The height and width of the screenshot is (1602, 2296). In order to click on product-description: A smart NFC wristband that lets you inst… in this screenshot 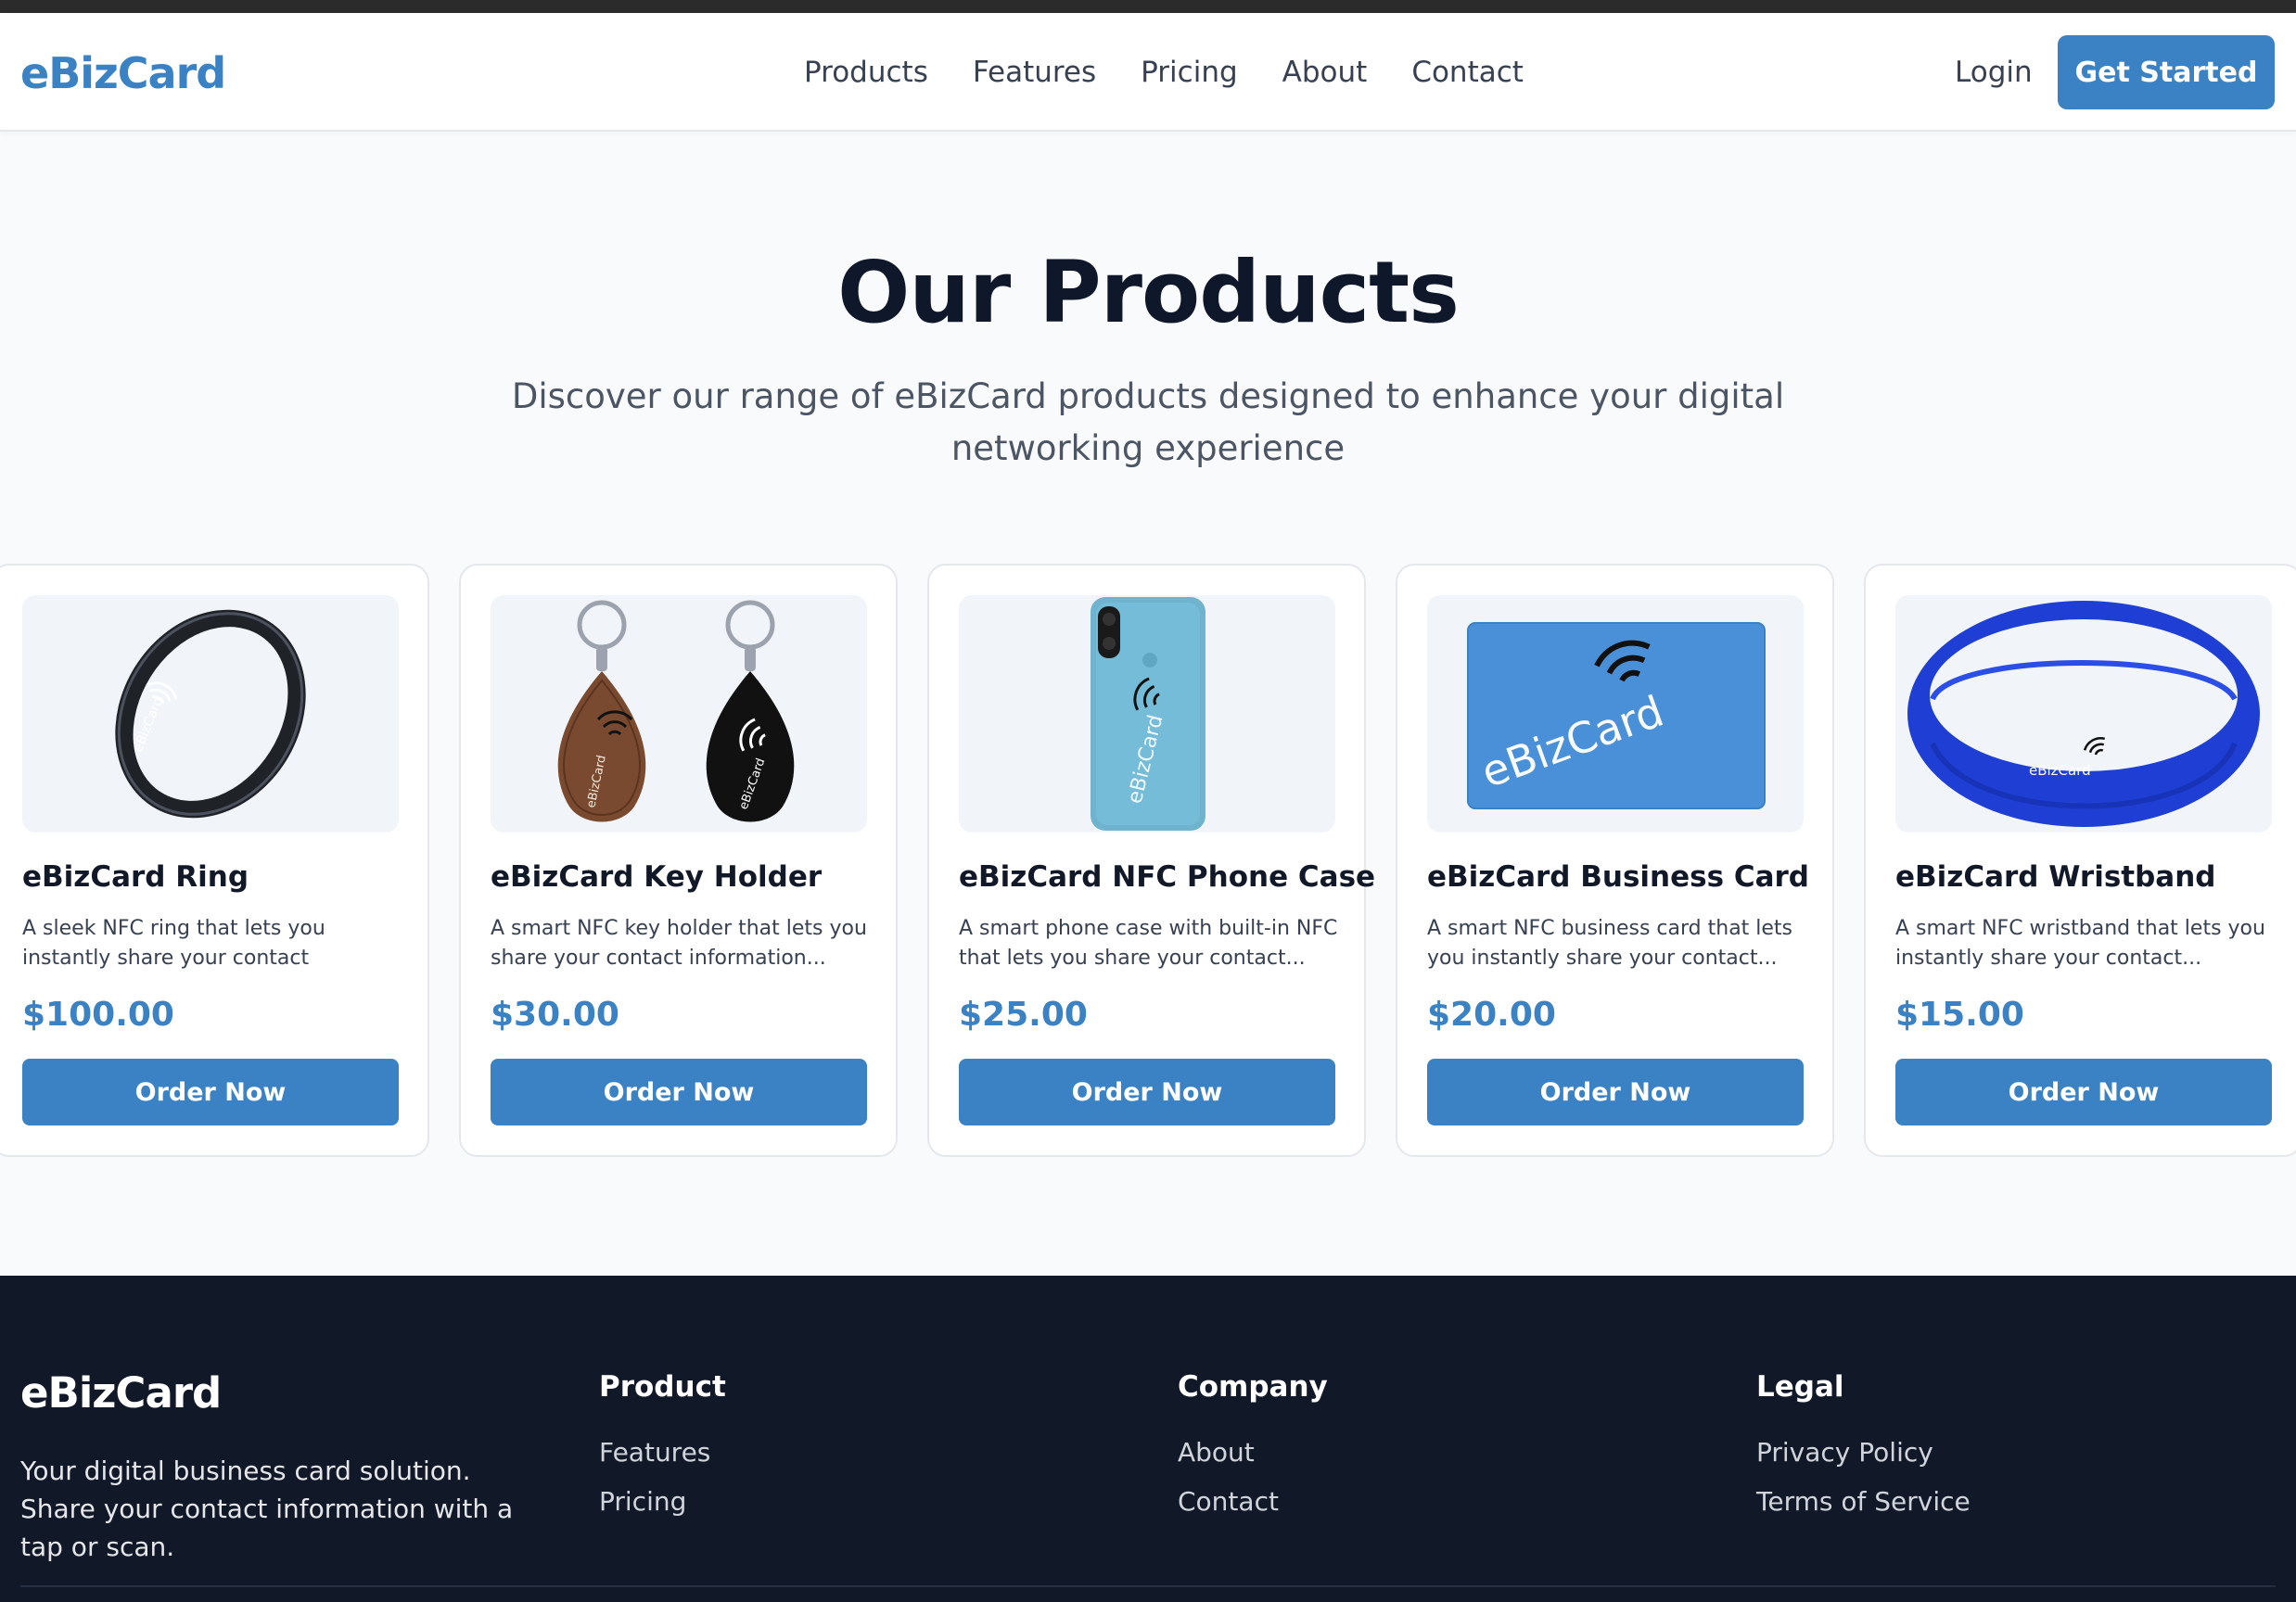, I will do `click(2080, 943)`.